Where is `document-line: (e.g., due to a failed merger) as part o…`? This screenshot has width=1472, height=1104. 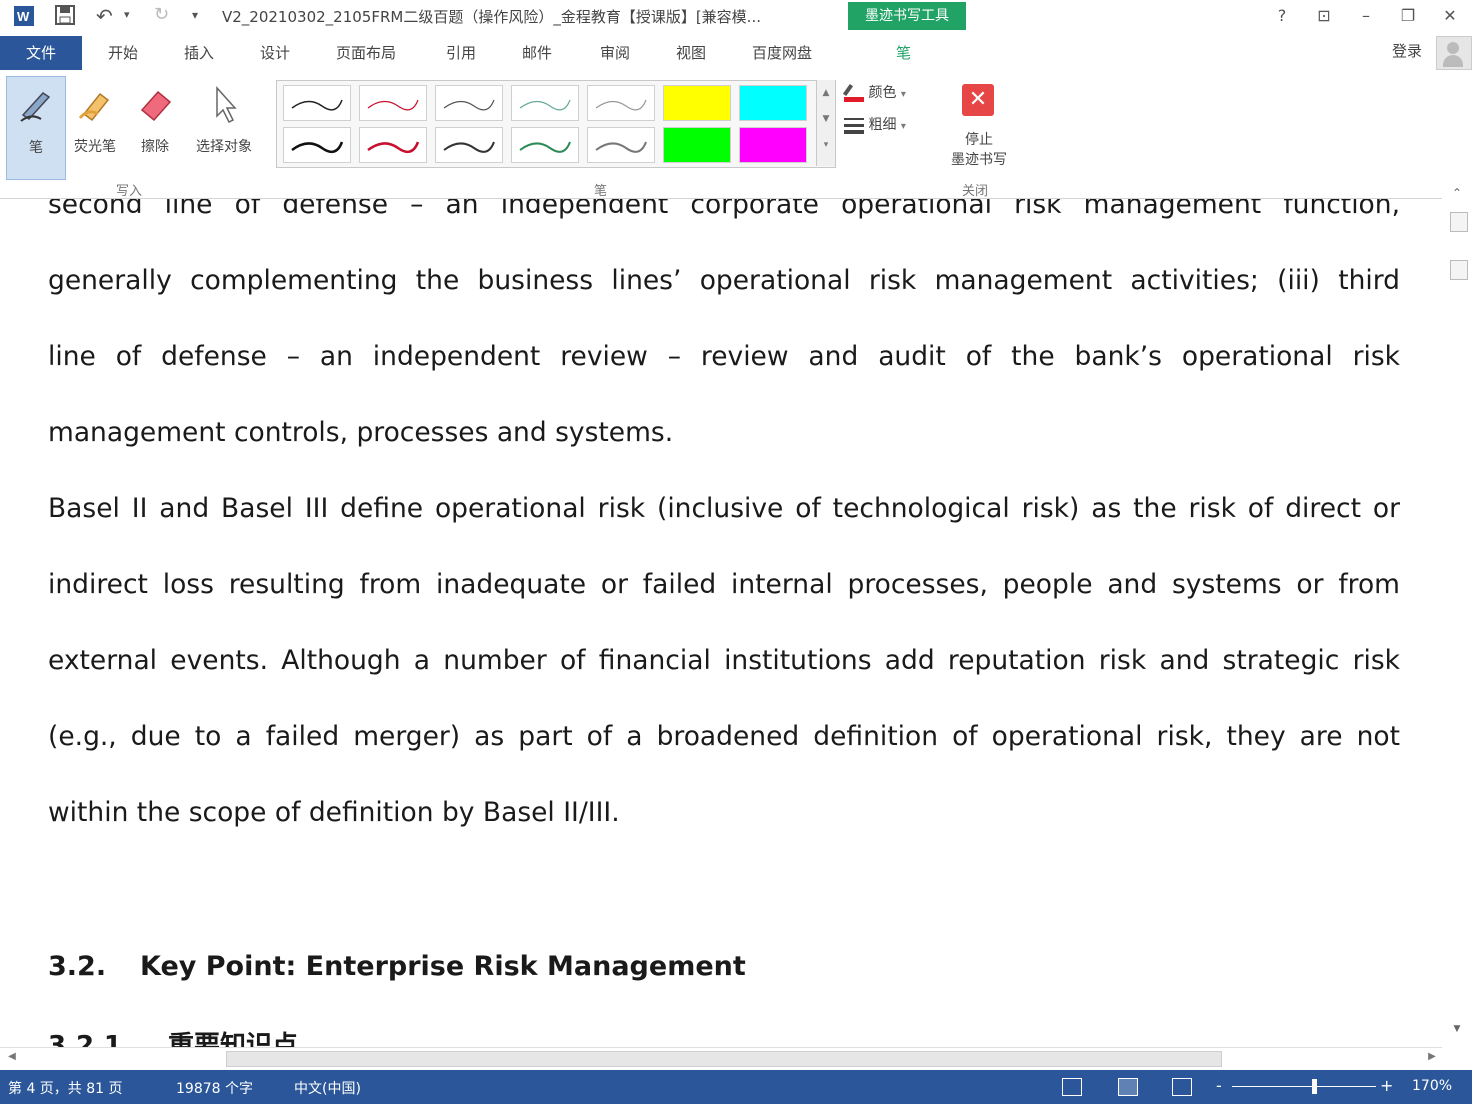 document-line: (e.g., due to a failed merger) as part o… is located at coordinates (724, 736).